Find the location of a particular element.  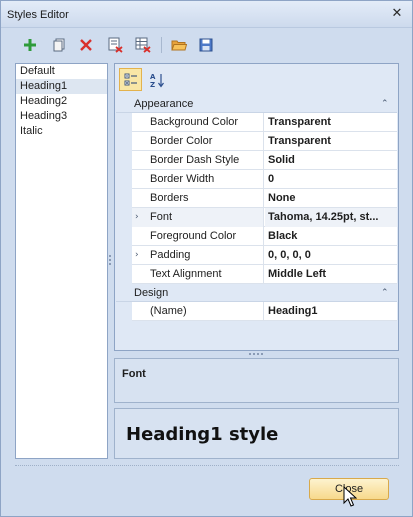

style-list-item: Heading3 is located at coordinates (61, 116).